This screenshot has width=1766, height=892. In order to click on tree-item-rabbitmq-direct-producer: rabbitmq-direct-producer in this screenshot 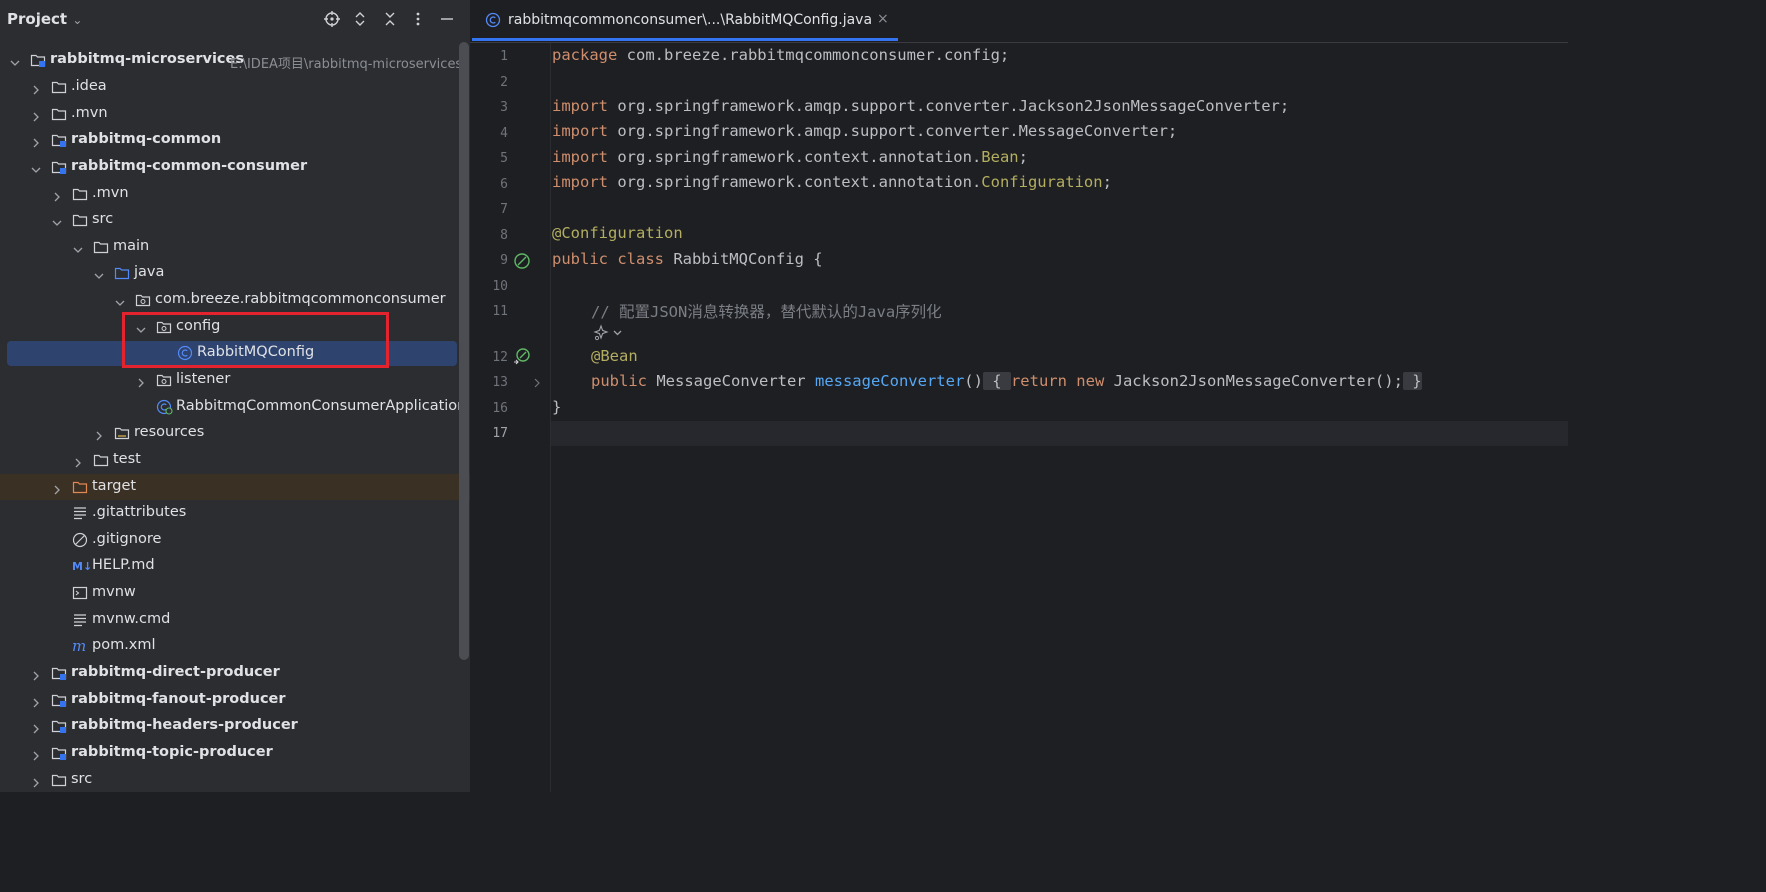, I will do `click(235, 673)`.